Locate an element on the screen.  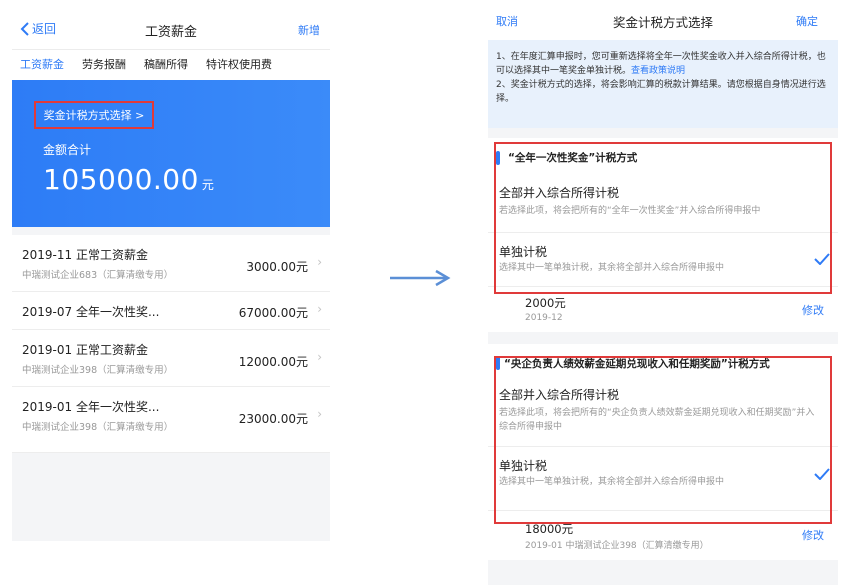
confirm-button: 确定 is located at coordinates (807, 21).